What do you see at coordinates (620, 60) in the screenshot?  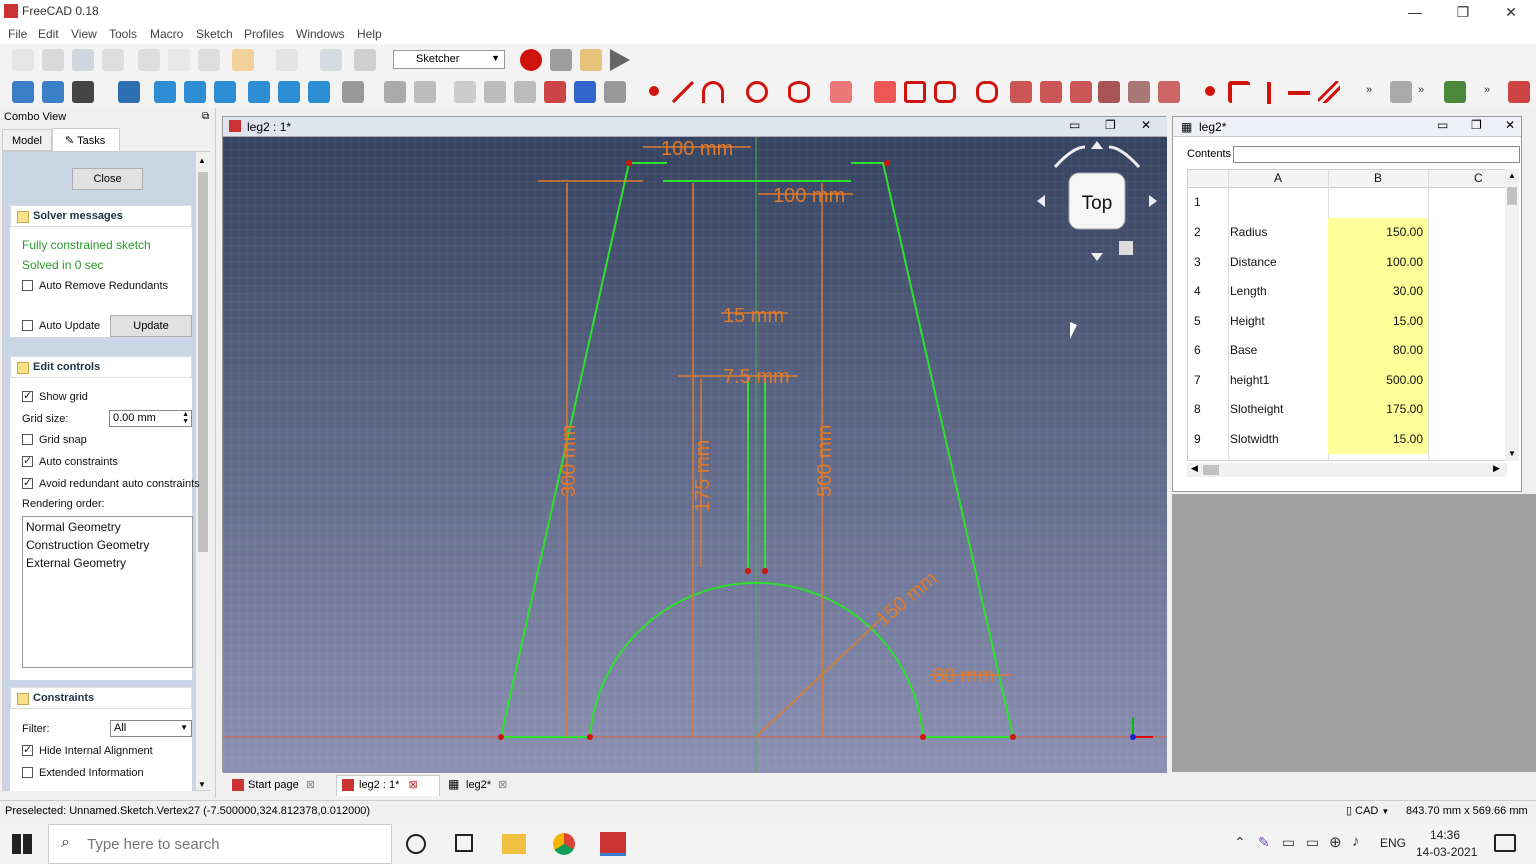 I see `run-macro-icon` at bounding box center [620, 60].